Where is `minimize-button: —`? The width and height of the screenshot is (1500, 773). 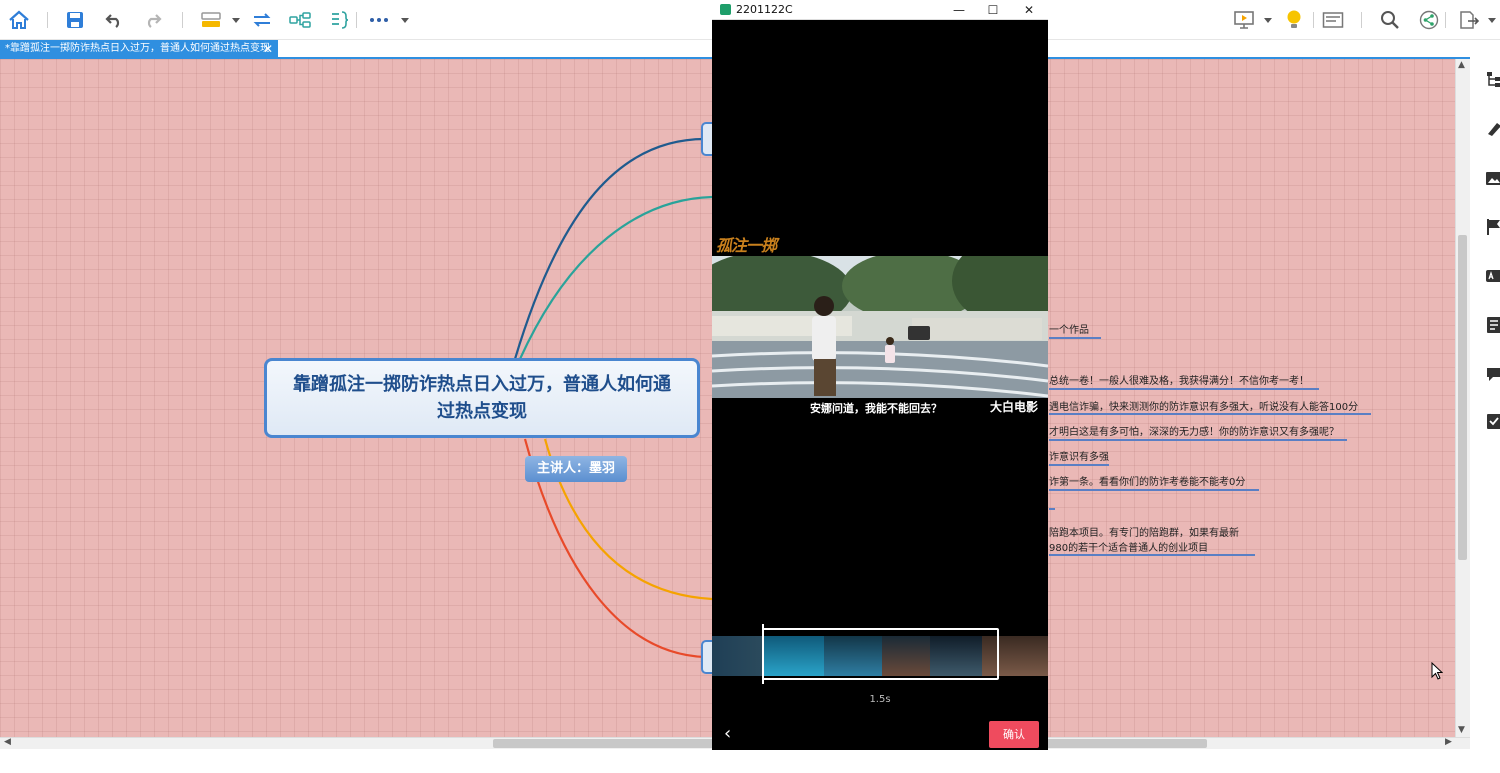
minimize-button: — is located at coordinates (959, 10).